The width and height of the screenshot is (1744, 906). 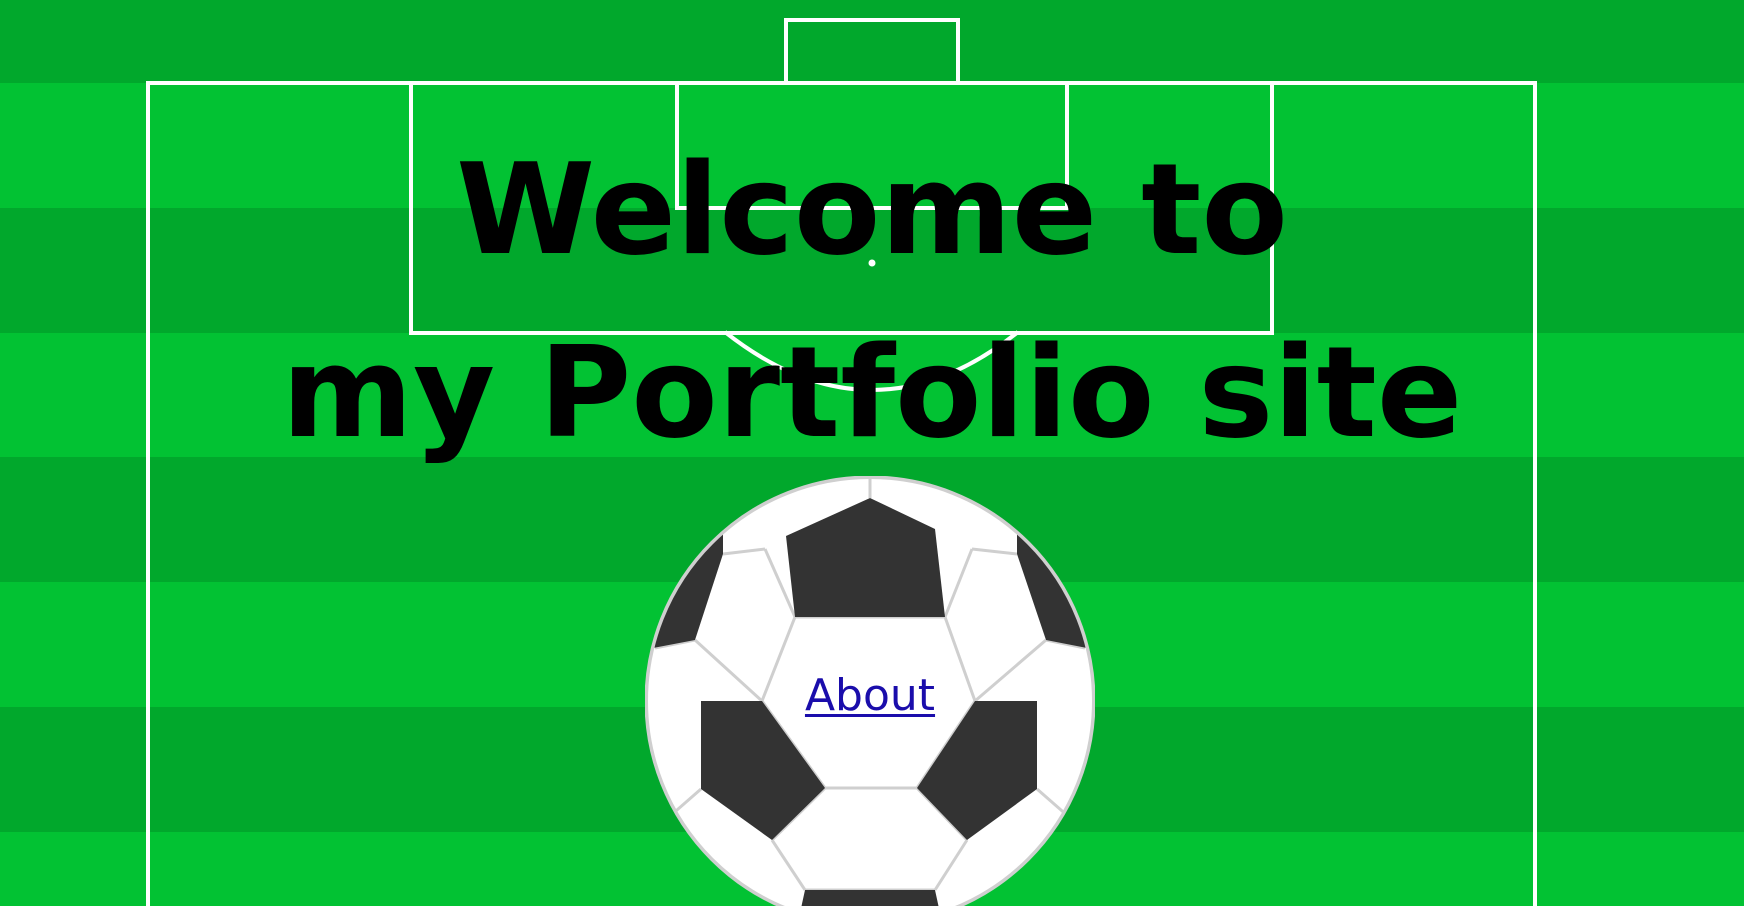 What do you see at coordinates (872, 392) in the screenshot?
I see `hero-title-line-2: my Portfolio site` at bounding box center [872, 392].